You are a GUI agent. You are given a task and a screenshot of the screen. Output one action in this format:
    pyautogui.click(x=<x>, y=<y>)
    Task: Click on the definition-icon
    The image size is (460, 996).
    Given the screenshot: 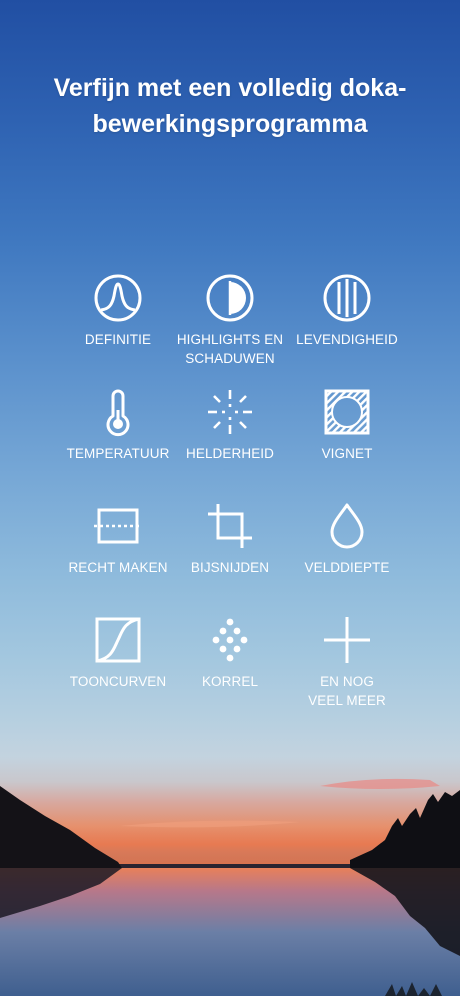 What is the action you would take?
    pyautogui.click(x=118, y=298)
    